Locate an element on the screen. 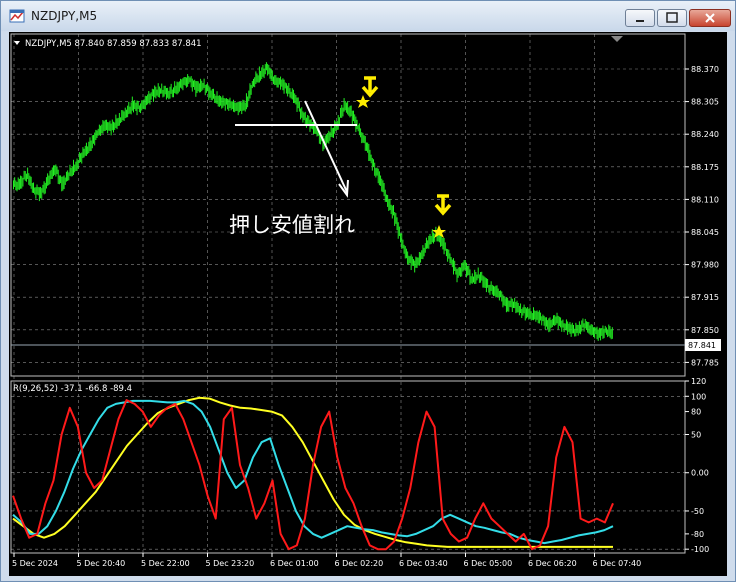 The height and width of the screenshot is (582, 736). indicator-tick-label: -100 is located at coordinates (700, 549).